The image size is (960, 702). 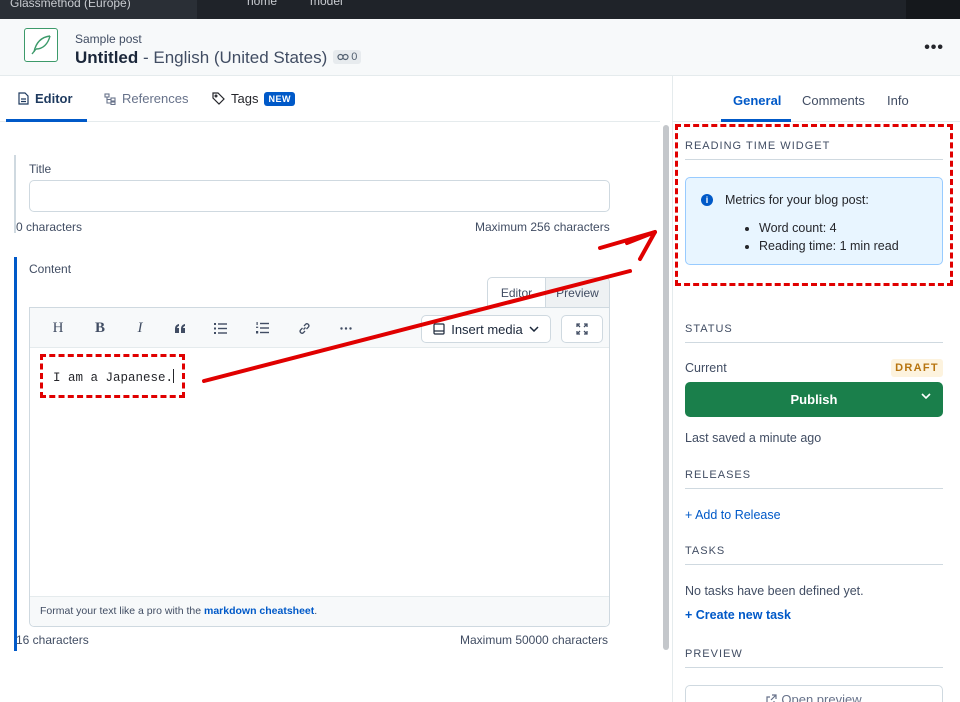 I want to click on bold-button: B, so click(x=100, y=328).